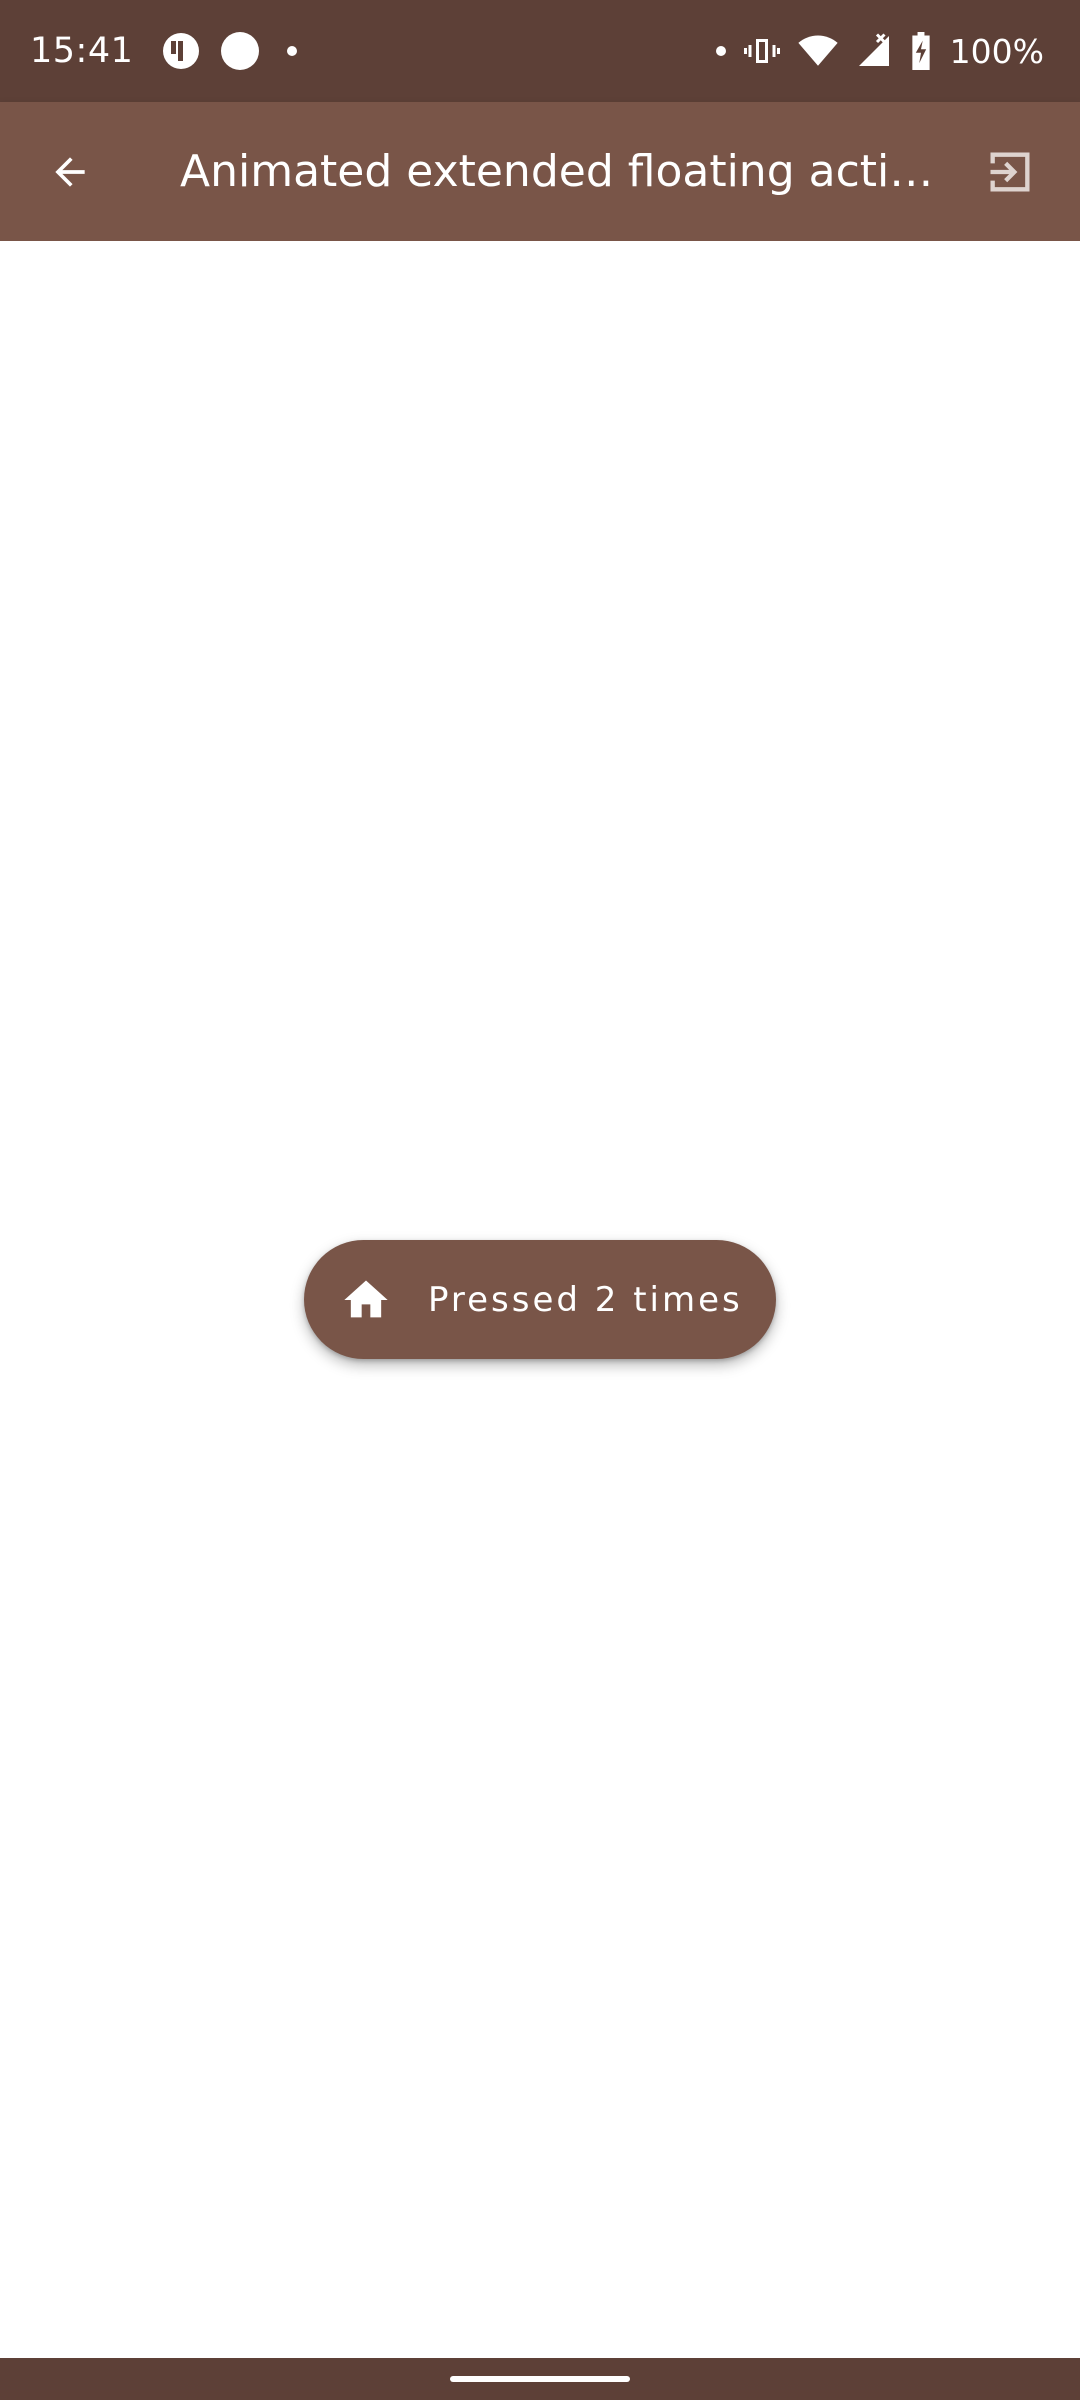 This screenshot has height=2400, width=1080. What do you see at coordinates (761, 51) in the screenshot?
I see `vibrate-icon` at bounding box center [761, 51].